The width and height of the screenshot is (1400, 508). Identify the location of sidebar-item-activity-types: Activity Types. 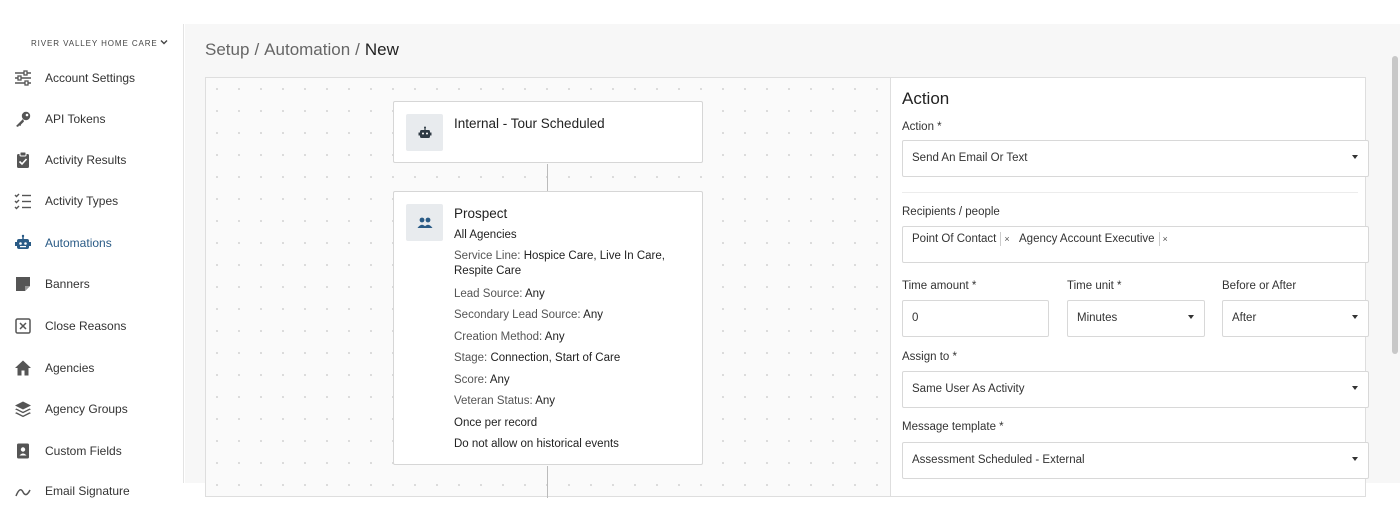
(91, 201).